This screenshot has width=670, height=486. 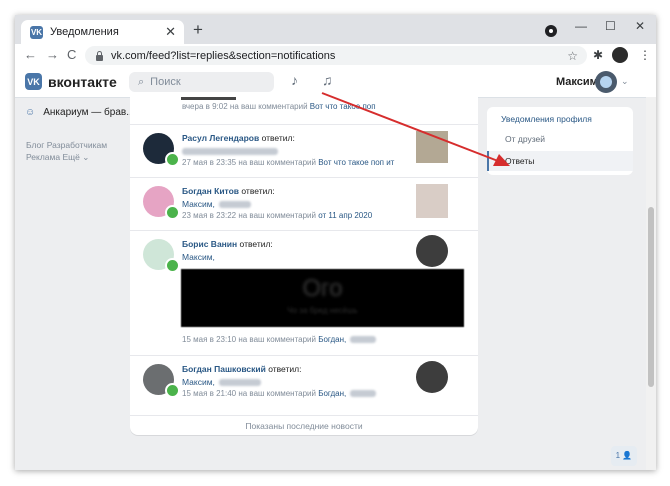 I want to click on red-arrow-annotation, so click(x=415, y=129).